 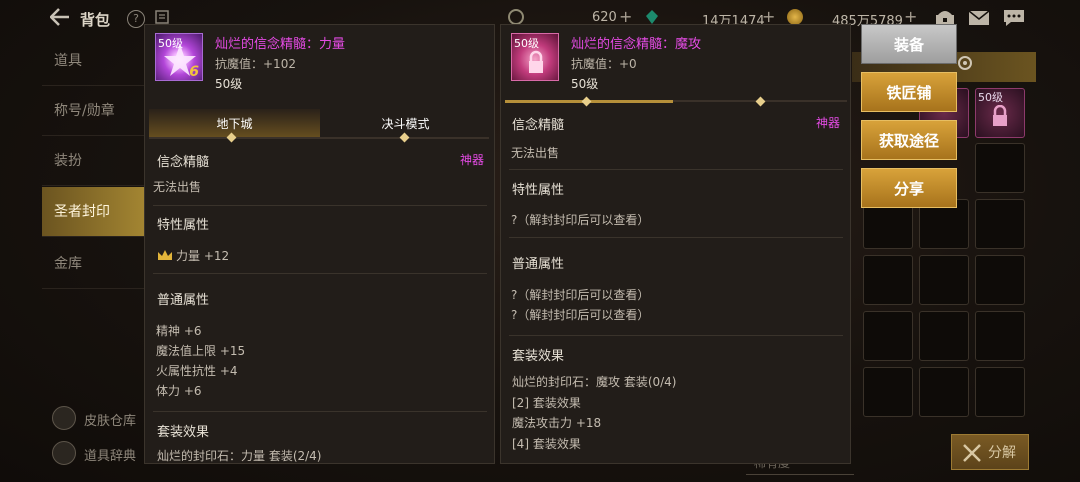 I want to click on special-attr-value: 力量 +12, so click(x=203, y=256).